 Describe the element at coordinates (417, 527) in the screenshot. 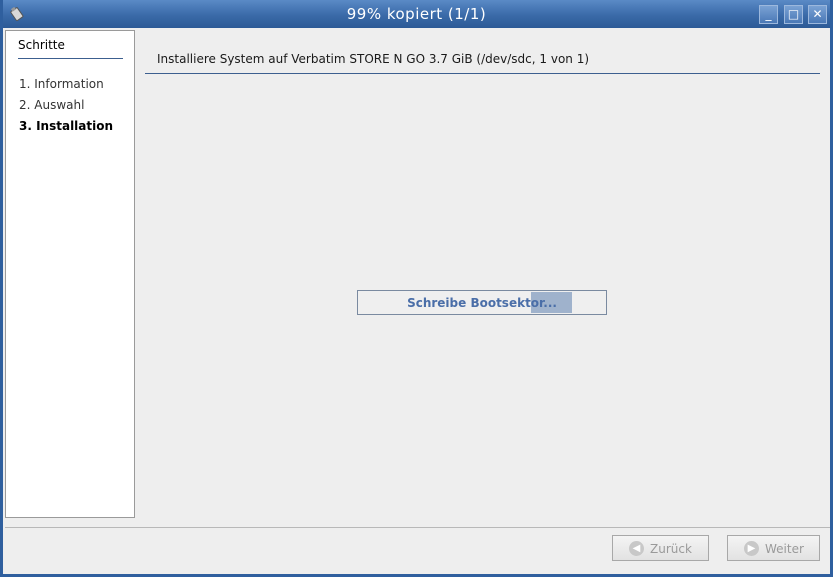

I see `button-bar-divider` at that location.